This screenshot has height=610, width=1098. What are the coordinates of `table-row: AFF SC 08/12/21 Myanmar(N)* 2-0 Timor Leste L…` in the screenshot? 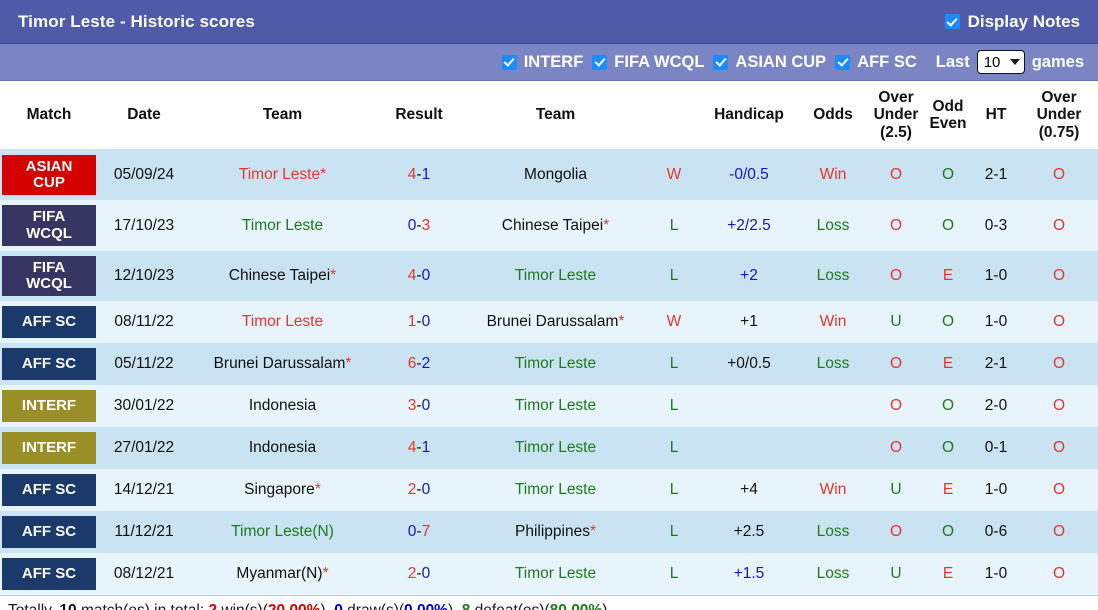 It's located at (549, 574).